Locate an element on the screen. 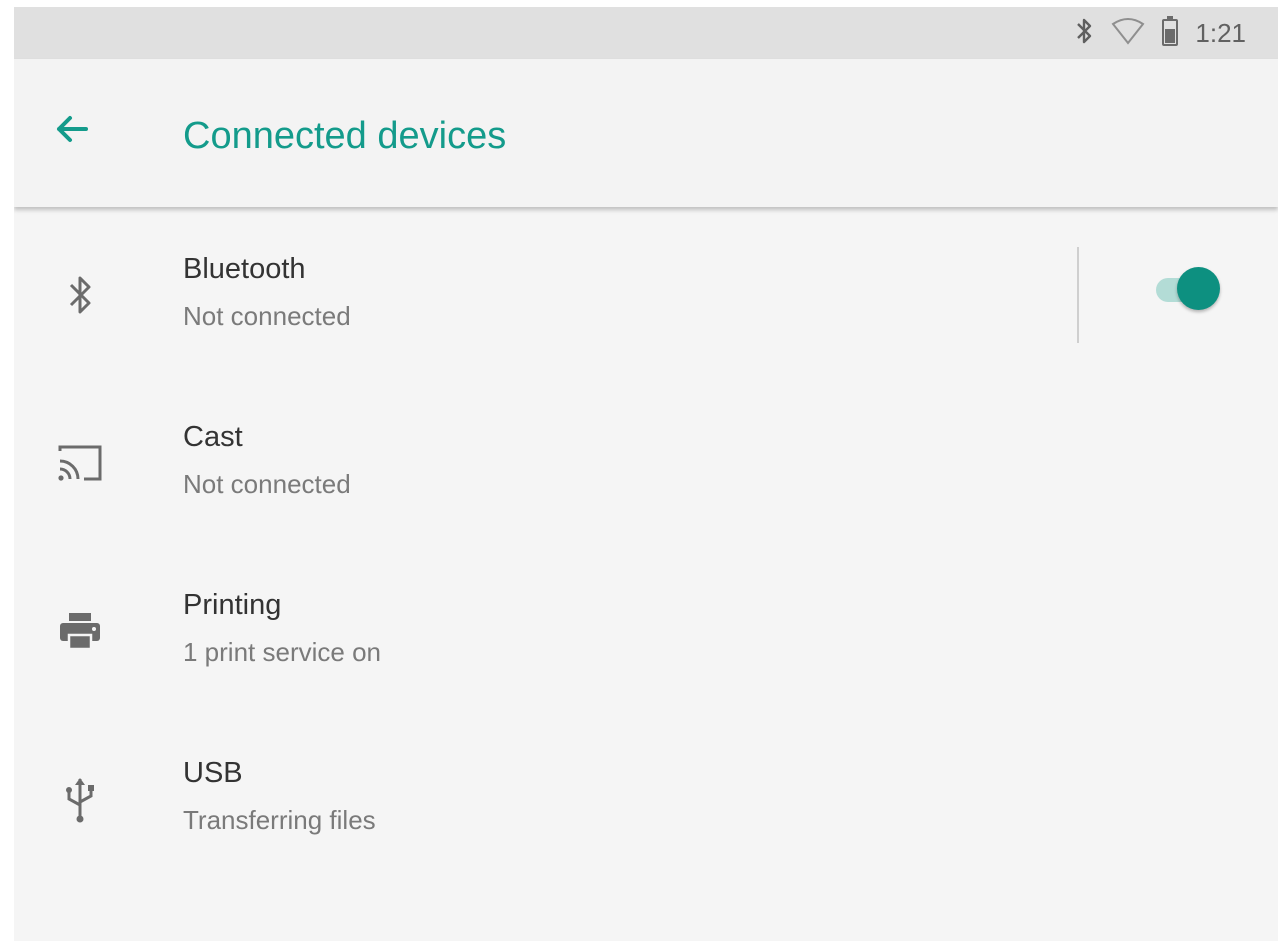 The height and width of the screenshot is (947, 1283). row-title: Printing is located at coordinates (232, 605).